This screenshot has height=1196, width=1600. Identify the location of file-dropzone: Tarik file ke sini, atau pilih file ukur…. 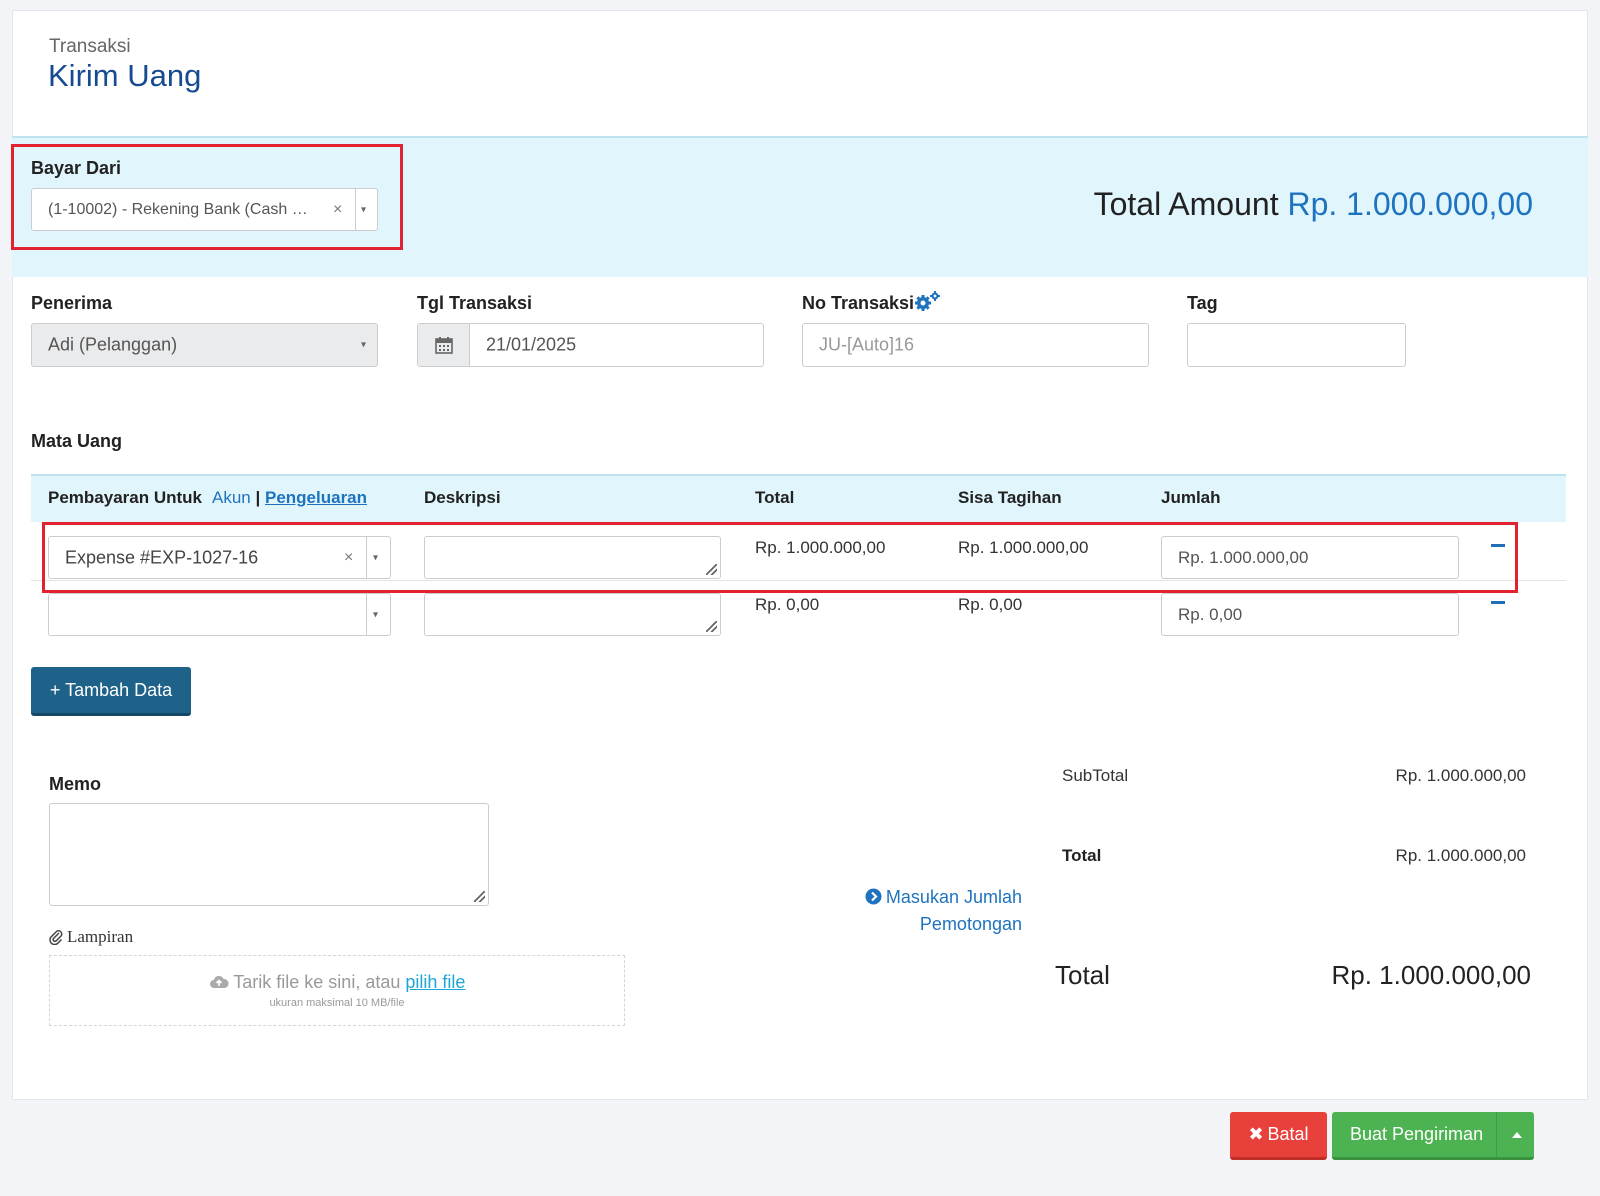
(337, 990).